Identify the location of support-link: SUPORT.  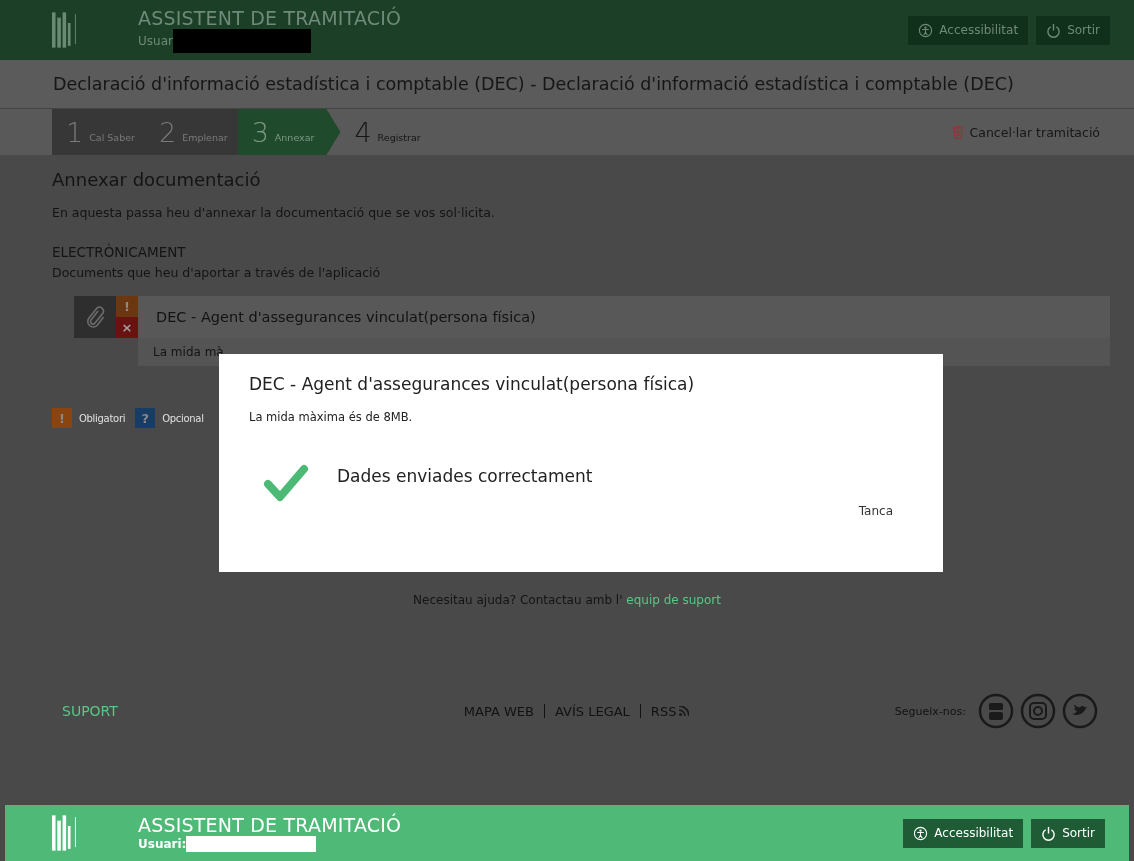
(90, 711).